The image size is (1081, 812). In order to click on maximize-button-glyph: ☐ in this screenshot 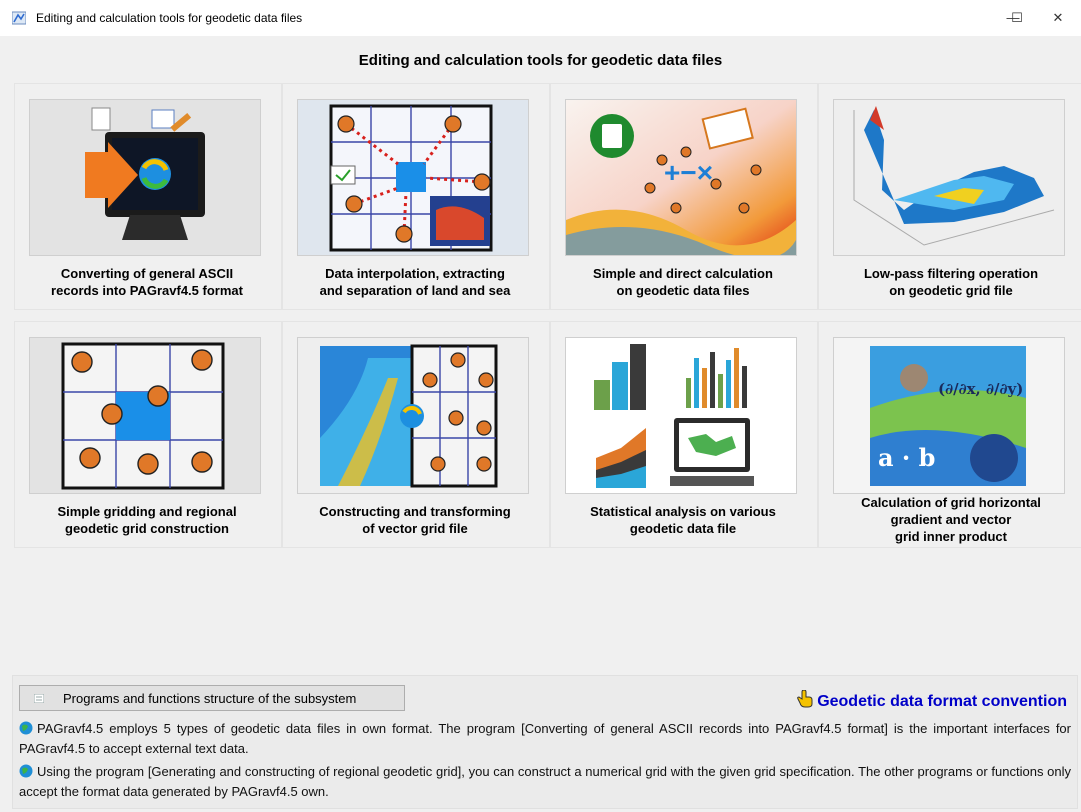, I will do `click(1017, 18)`.